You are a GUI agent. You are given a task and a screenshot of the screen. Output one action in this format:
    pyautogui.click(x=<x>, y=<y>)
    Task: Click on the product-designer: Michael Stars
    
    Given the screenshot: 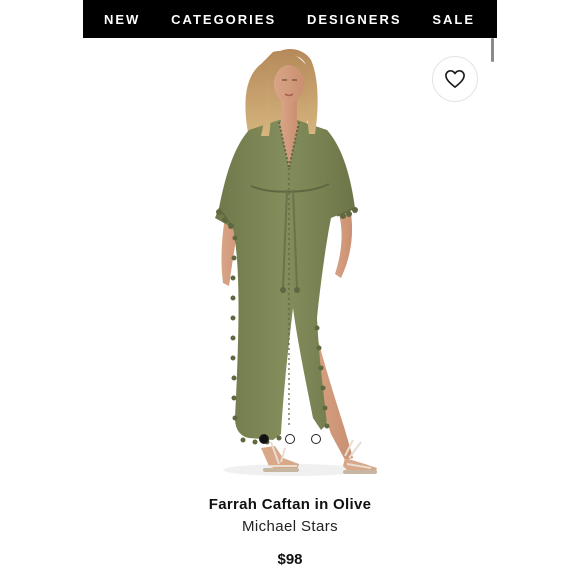 What is the action you would take?
    pyautogui.click(x=290, y=526)
    